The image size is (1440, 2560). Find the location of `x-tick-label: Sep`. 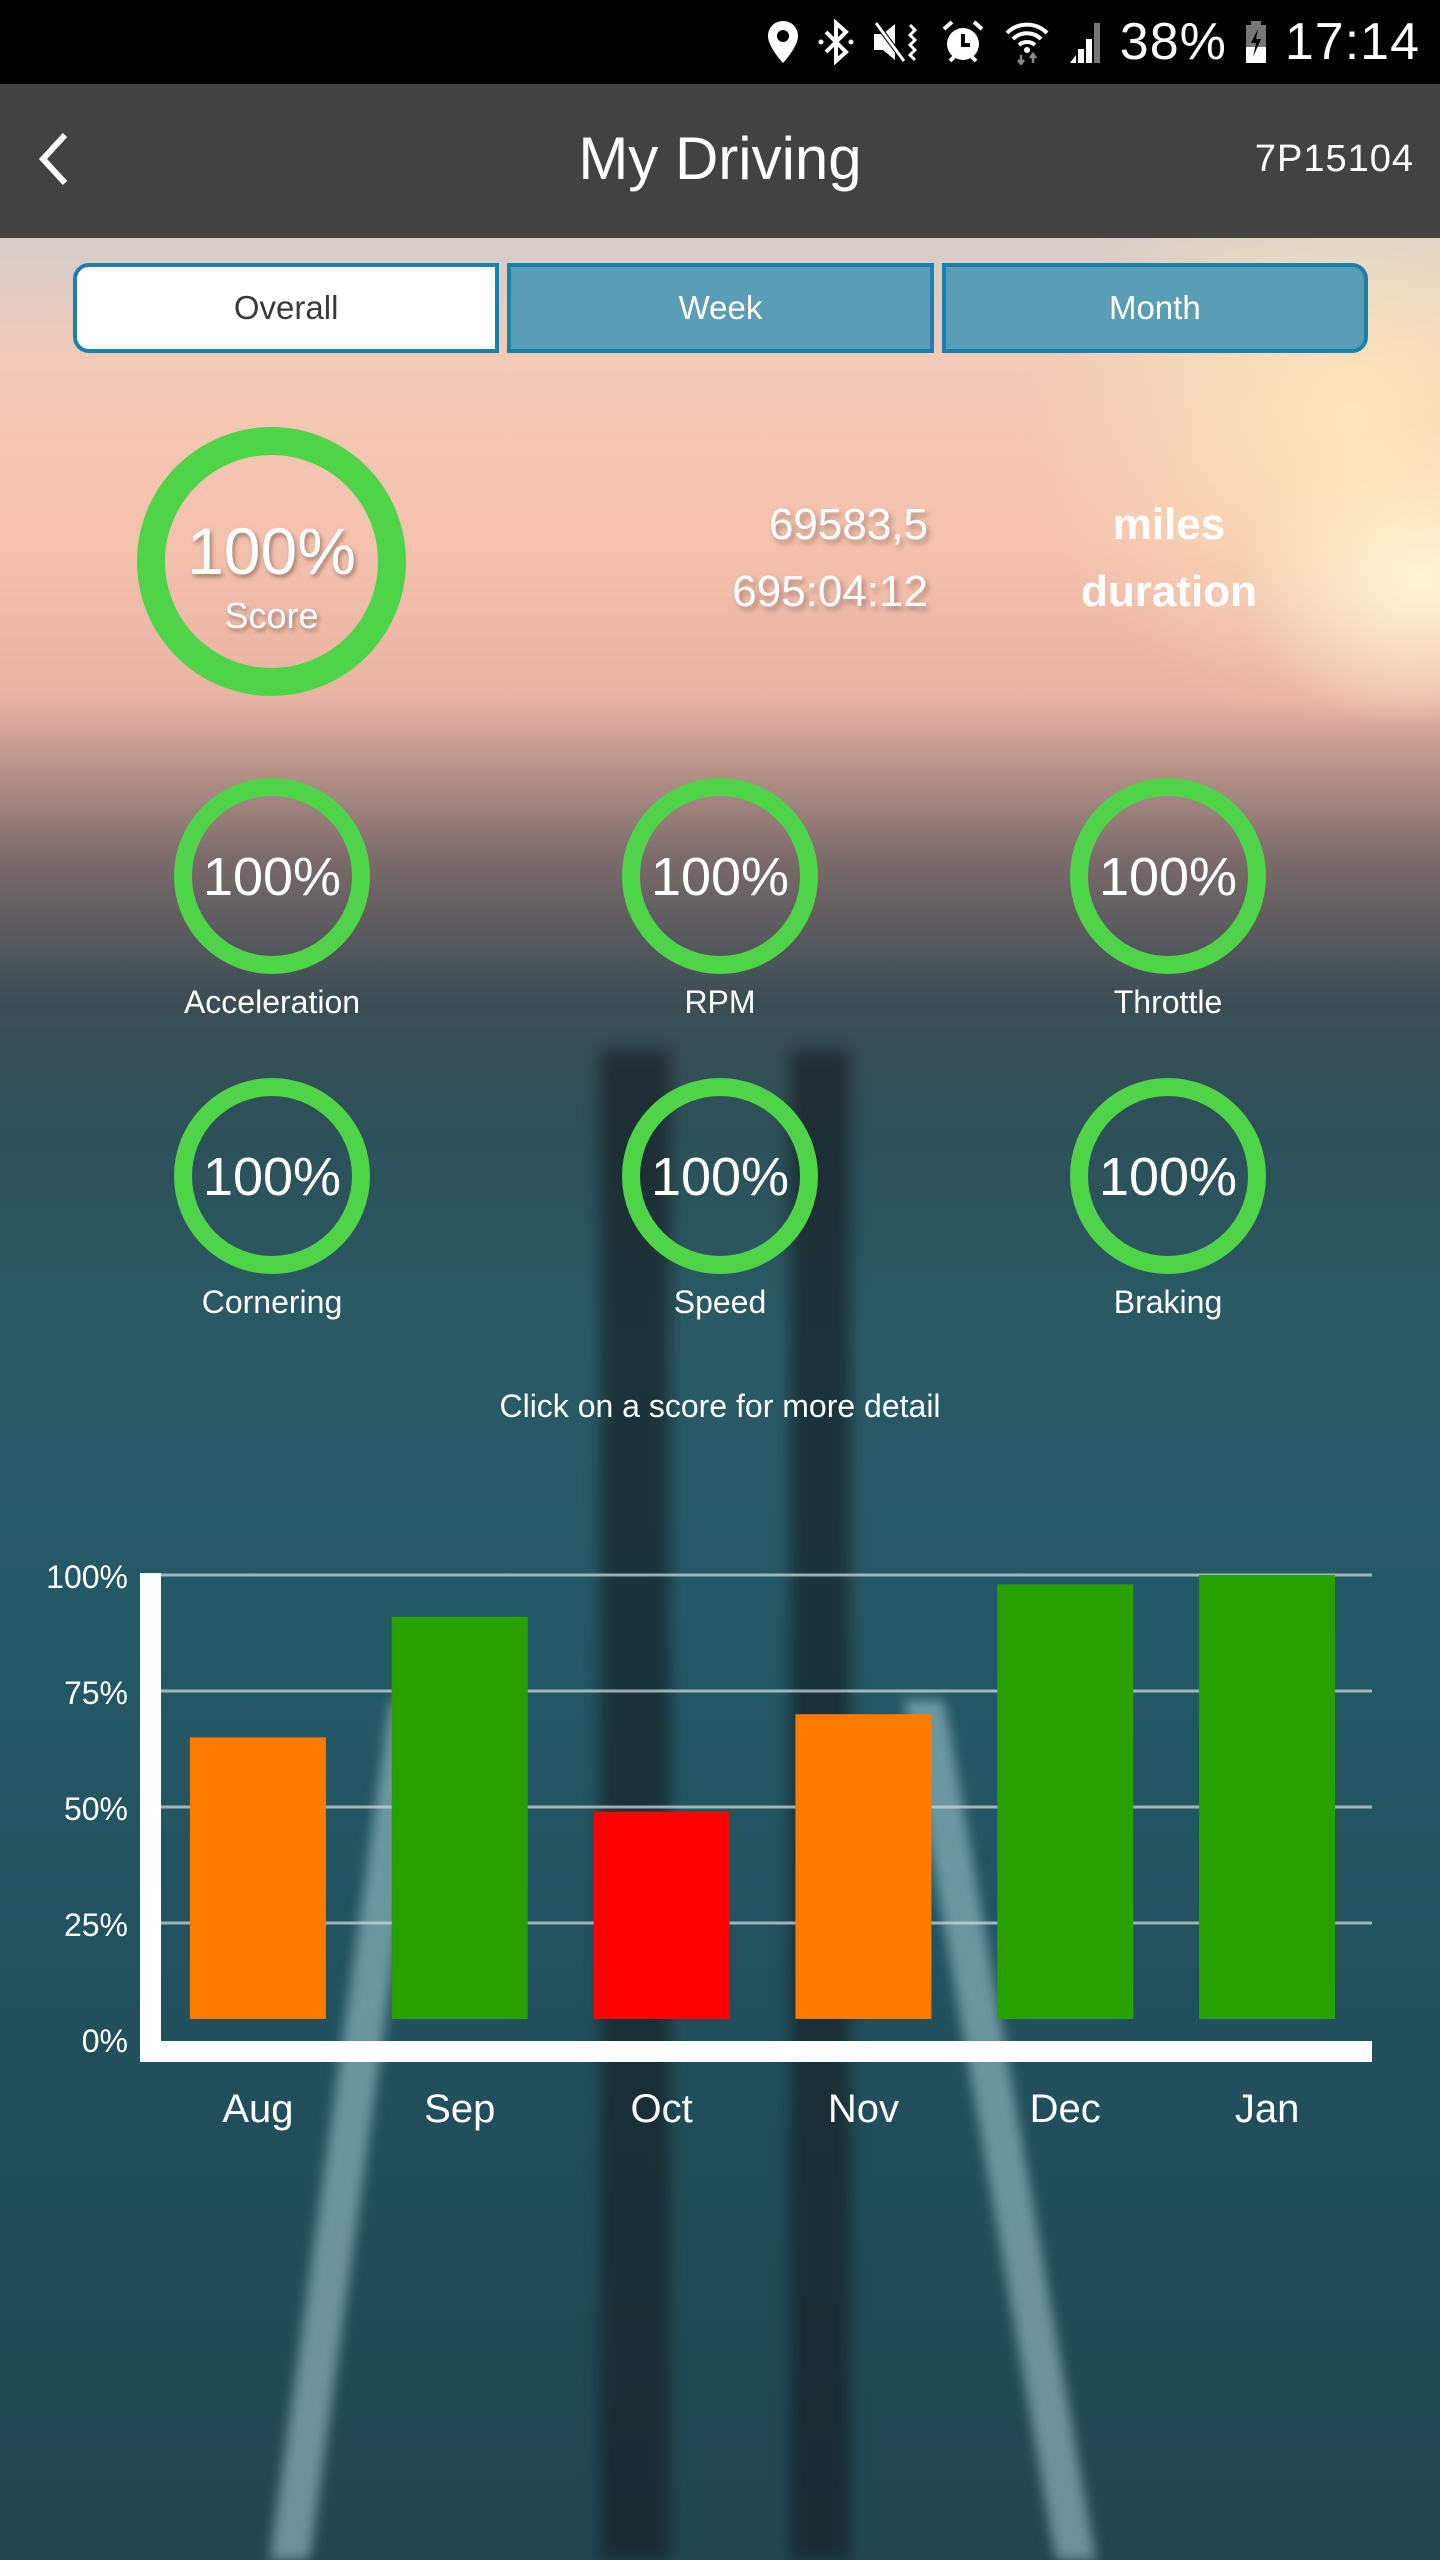

x-tick-label: Sep is located at coordinates (459, 2109).